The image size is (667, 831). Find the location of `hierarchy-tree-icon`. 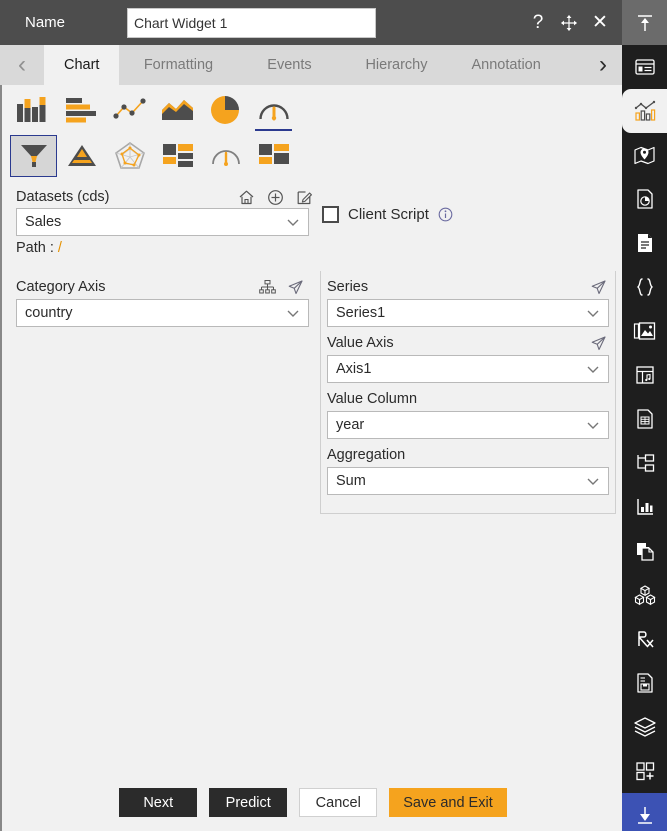

hierarchy-tree-icon is located at coordinates (267, 287).